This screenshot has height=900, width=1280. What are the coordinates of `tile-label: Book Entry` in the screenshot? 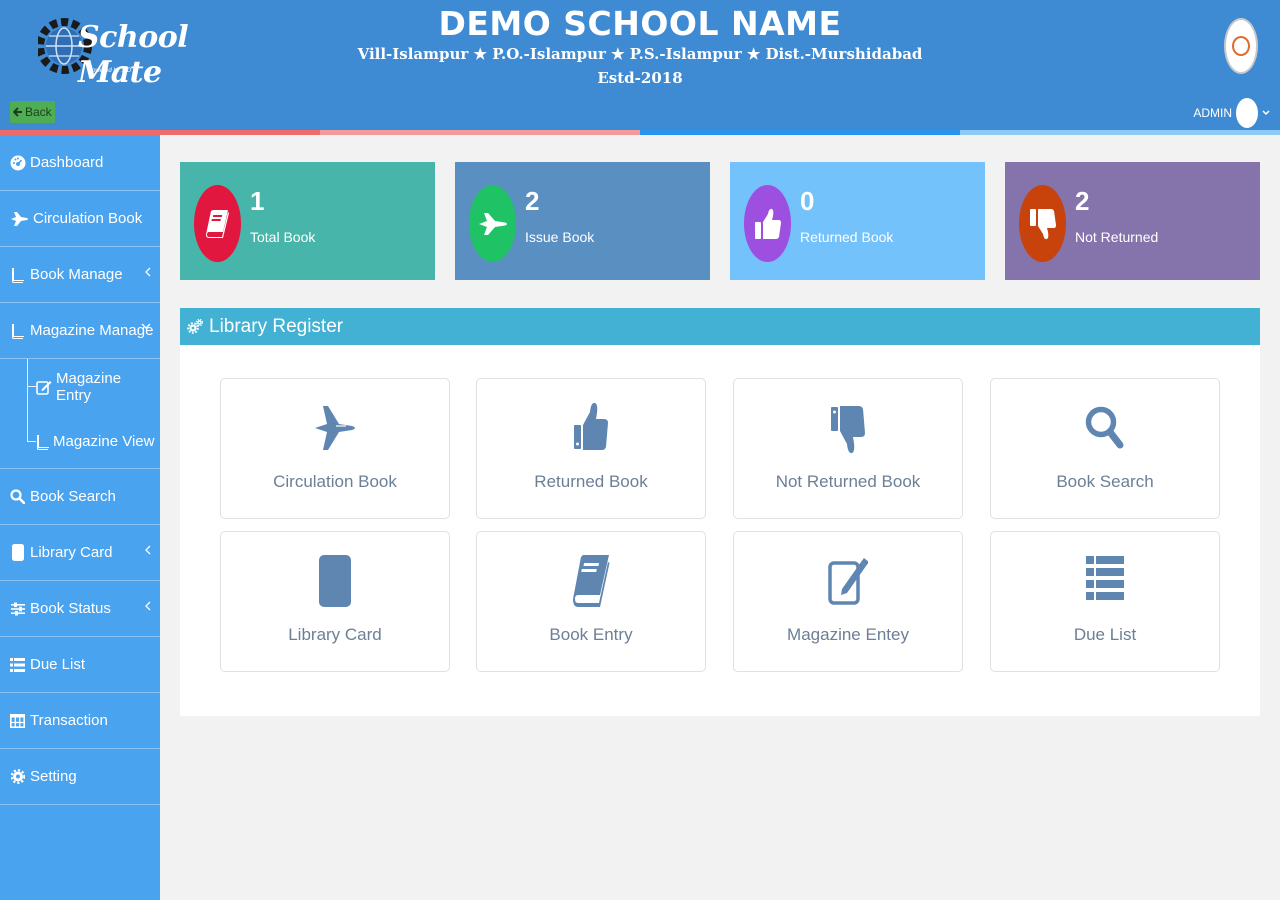 It's located at (591, 634).